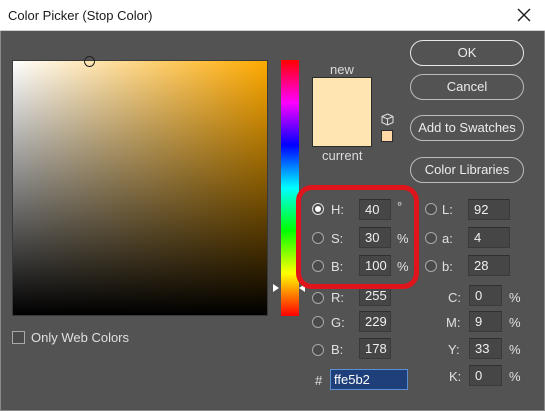  I want to click on yellow-input, so click(485, 348).